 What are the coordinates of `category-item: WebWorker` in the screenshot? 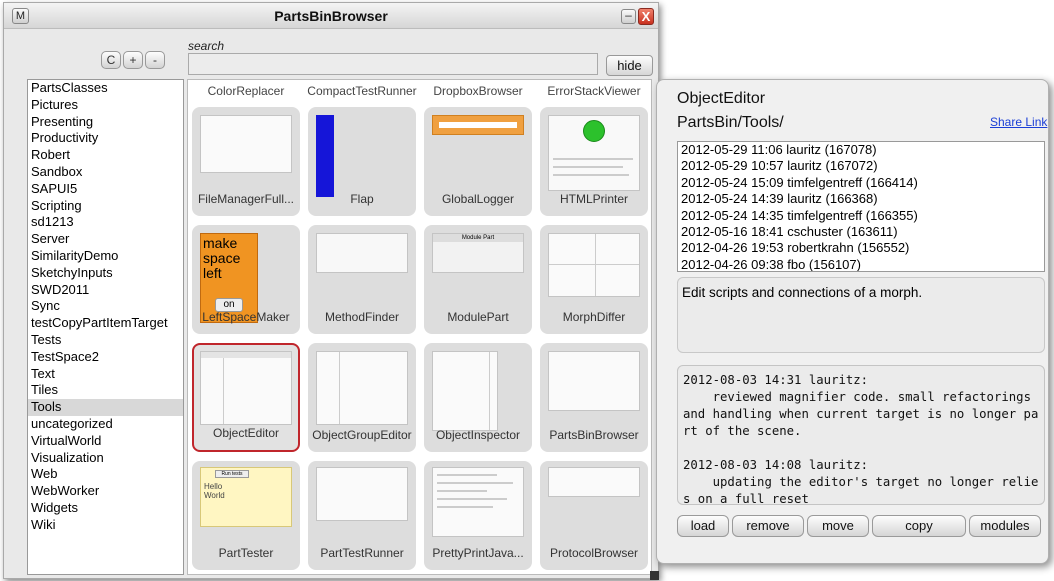 It's located at (105, 491).